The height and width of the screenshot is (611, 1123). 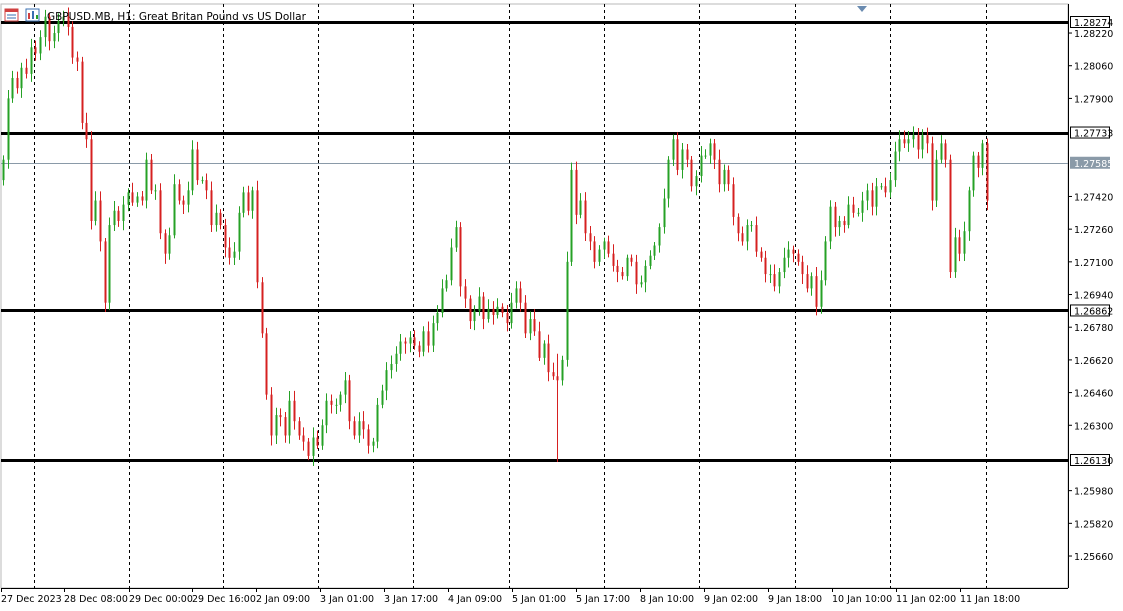 I want to click on price-tick-label: 1.26780, so click(x=1093, y=328).